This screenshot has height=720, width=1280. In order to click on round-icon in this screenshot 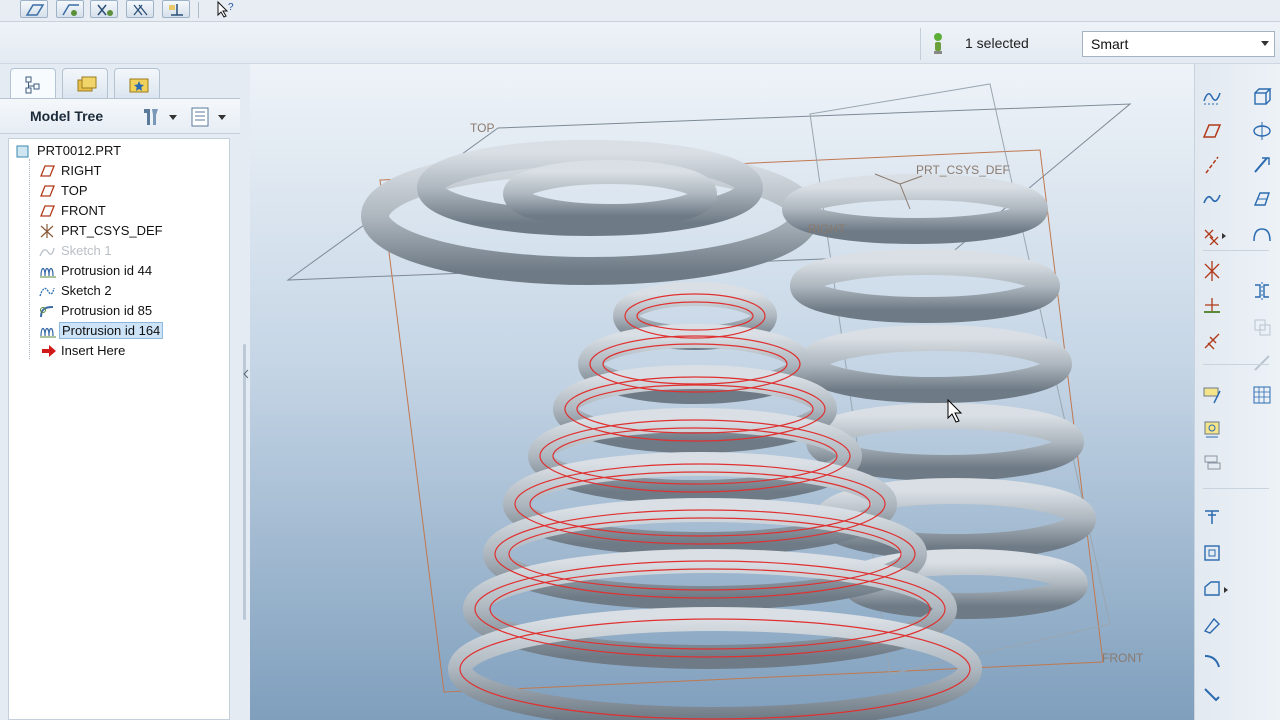, I will do `click(1212, 553)`.